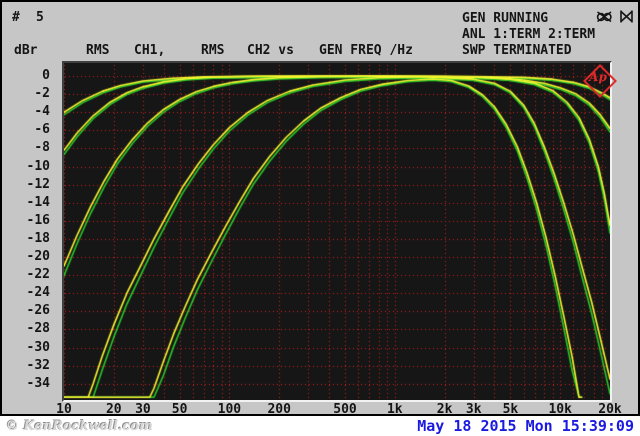 Image resolution: width=640 pixels, height=436 pixels. Describe the element at coordinates (38, 238) in the screenshot. I see `y-tick-label: -18` at that location.